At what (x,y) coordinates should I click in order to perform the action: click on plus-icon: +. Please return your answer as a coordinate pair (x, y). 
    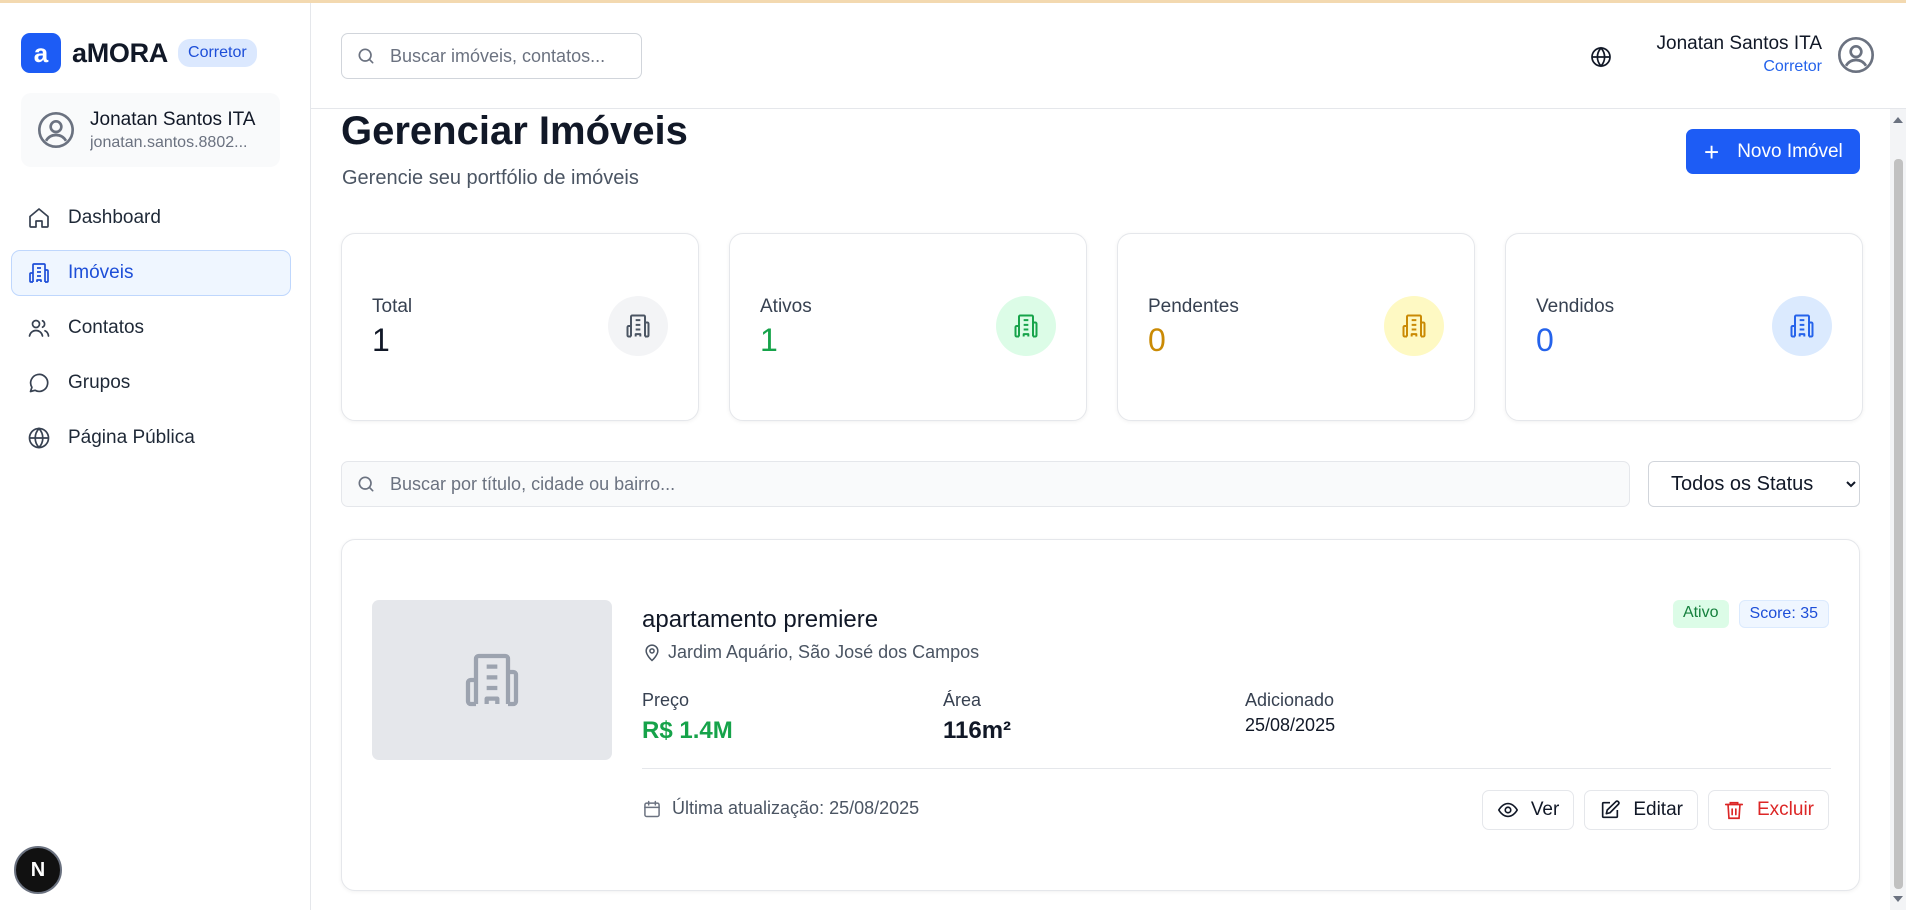
    Looking at the image, I should click on (1712, 151).